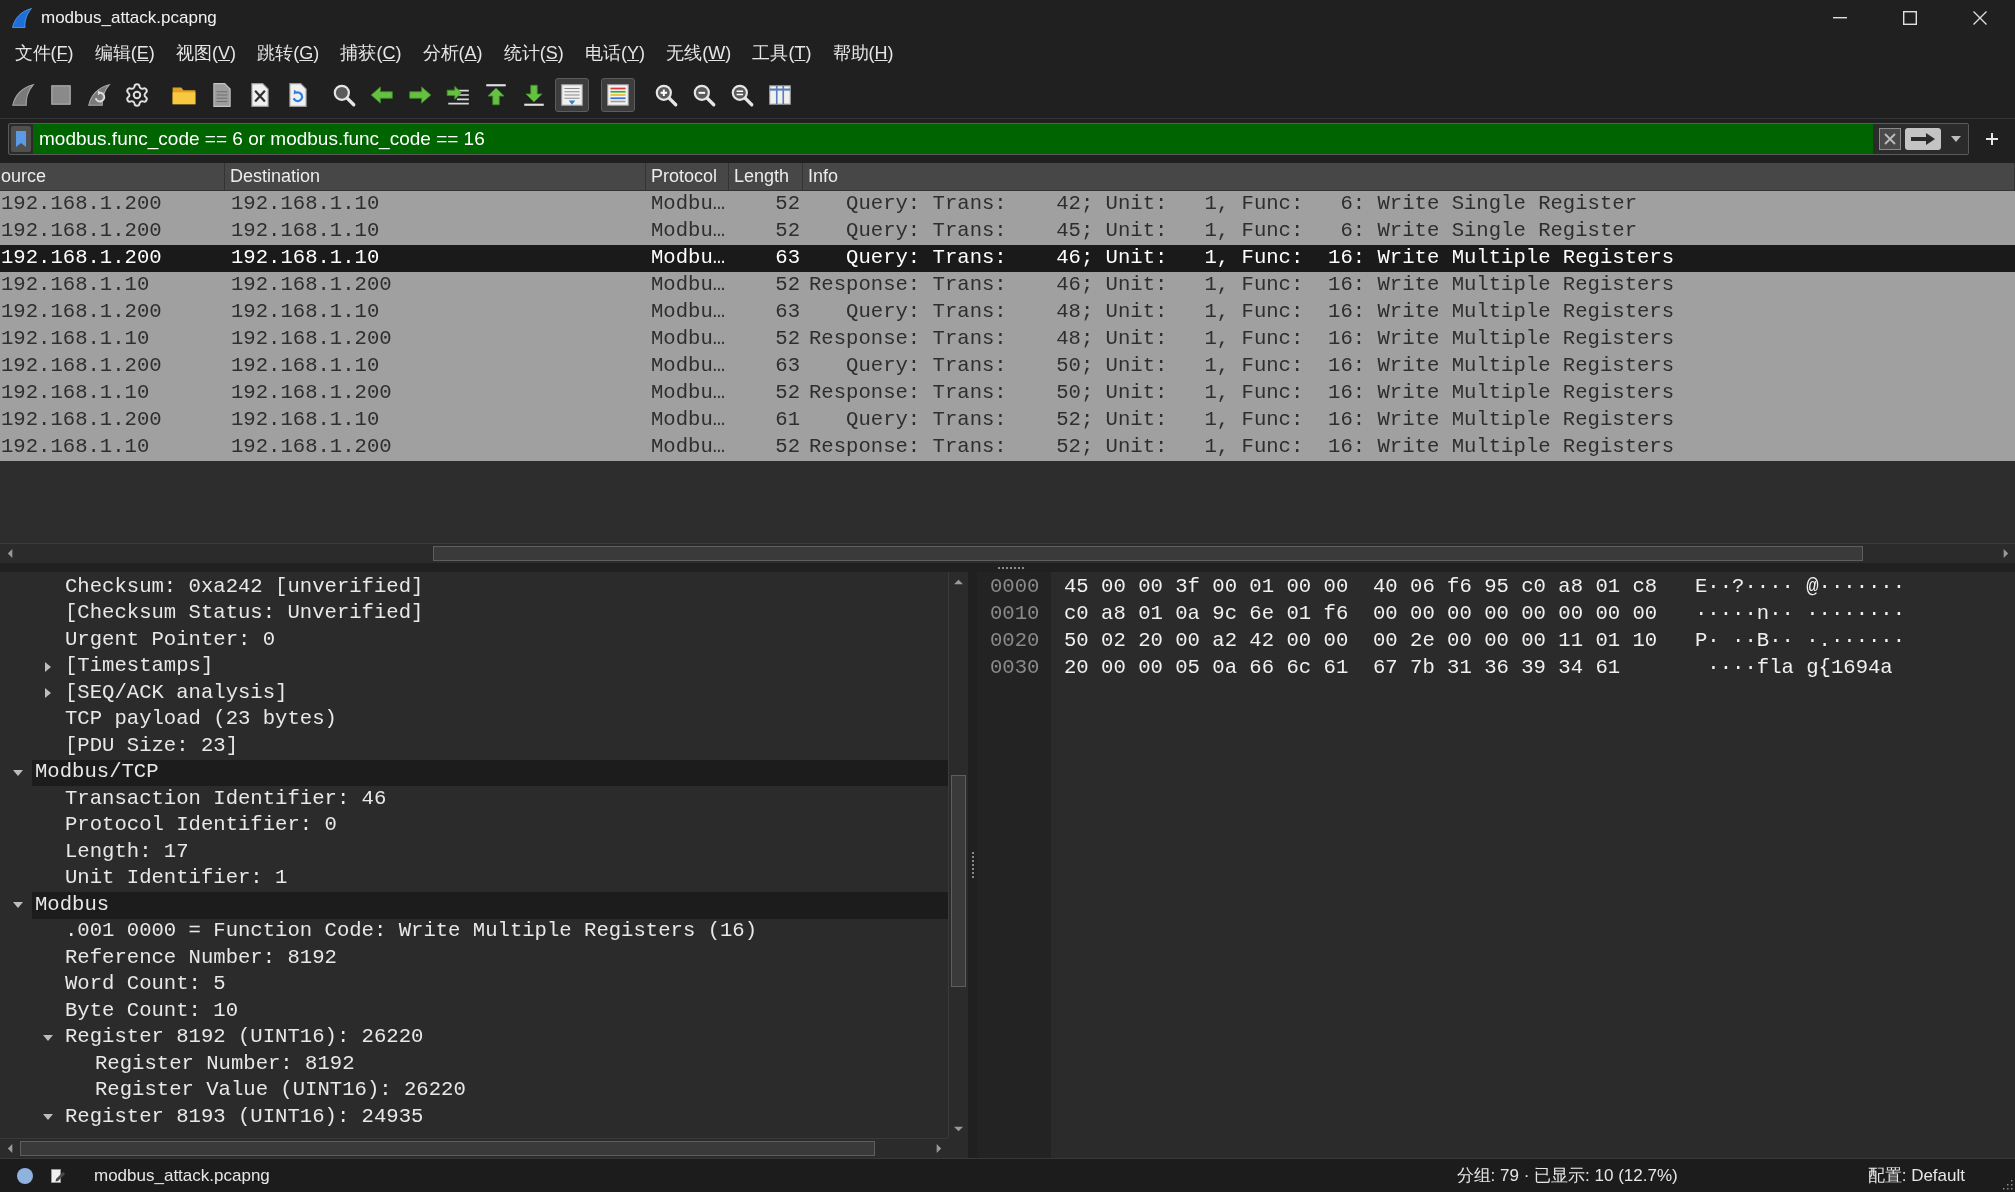  I want to click on colored-lines-icon, so click(618, 95).